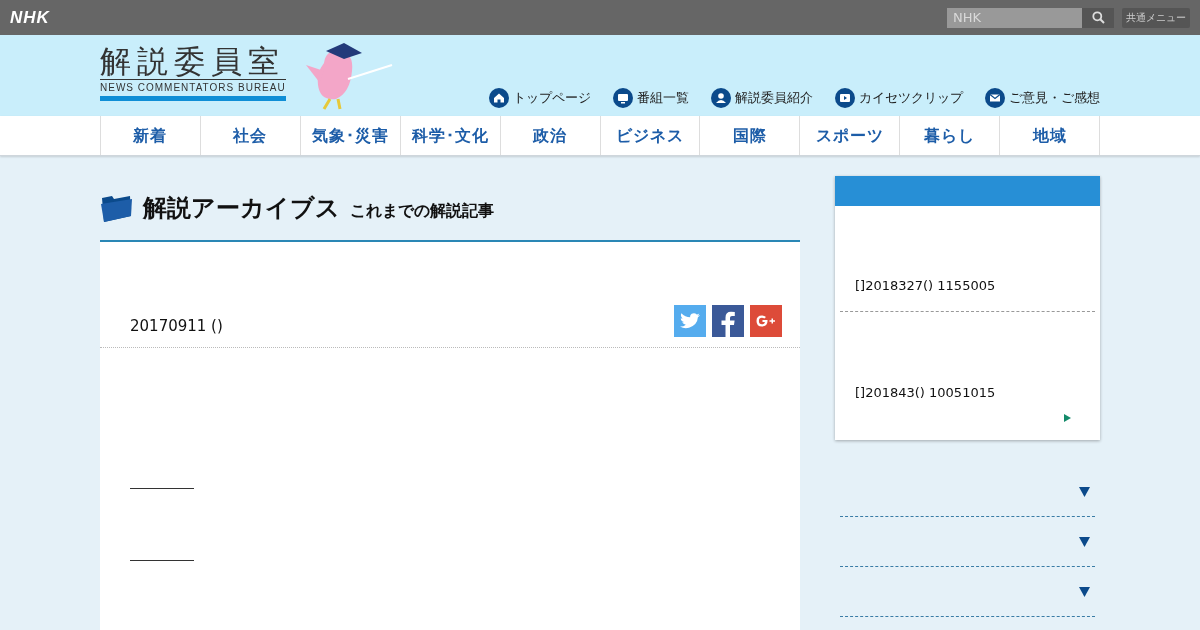 The image size is (1200, 630). I want to click on person-icon, so click(721, 98).